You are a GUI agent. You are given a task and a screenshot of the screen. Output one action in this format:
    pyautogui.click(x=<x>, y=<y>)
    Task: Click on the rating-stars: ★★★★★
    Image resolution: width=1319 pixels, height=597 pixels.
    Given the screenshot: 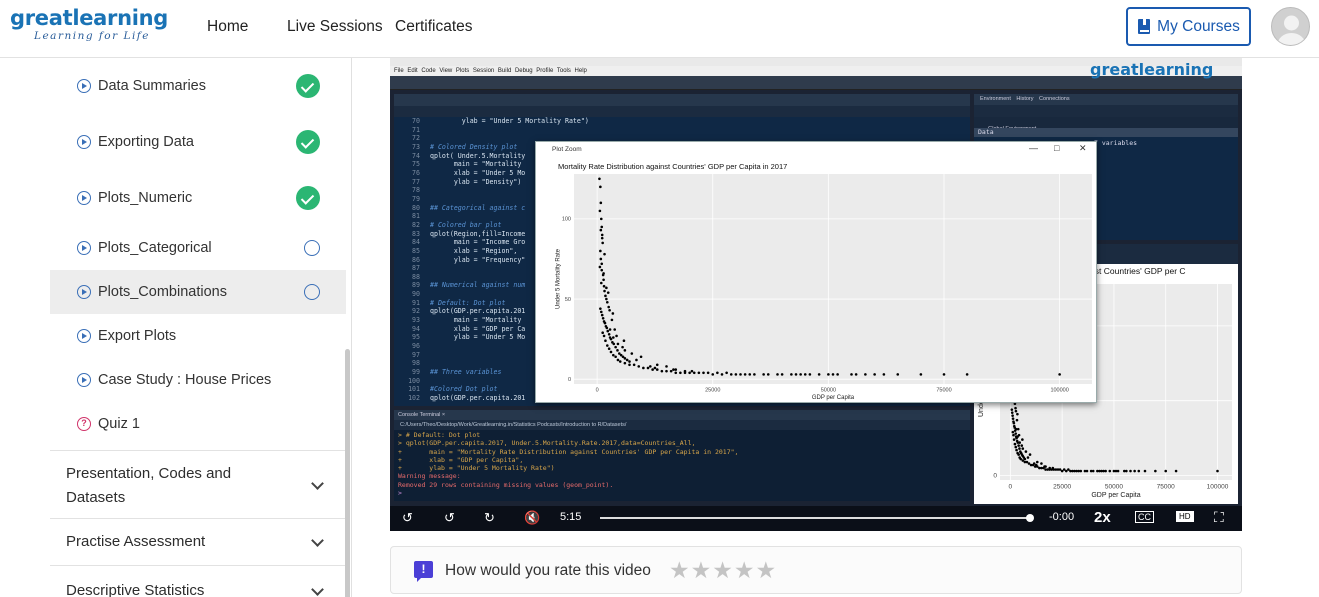 What is the action you would take?
    pyautogui.click(x=723, y=570)
    